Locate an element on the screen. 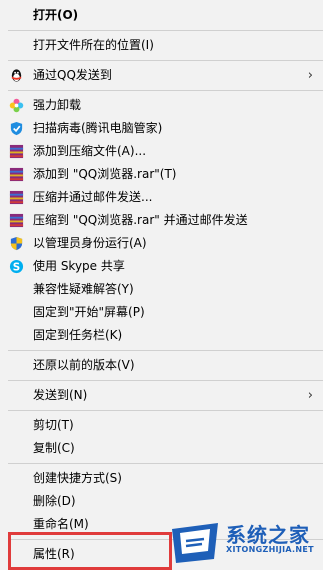 This screenshot has width=323, height=570. menu-item-create-shortcut-label: 创建快捷方式(S) is located at coordinates (77, 478).